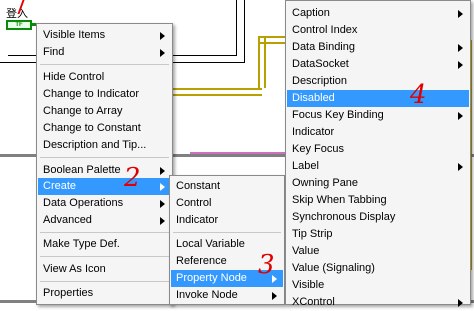 The width and height of the screenshot is (474, 311). Describe the element at coordinates (378, 132) in the screenshot. I see `menu-item-indicator-property: Indicator` at that location.